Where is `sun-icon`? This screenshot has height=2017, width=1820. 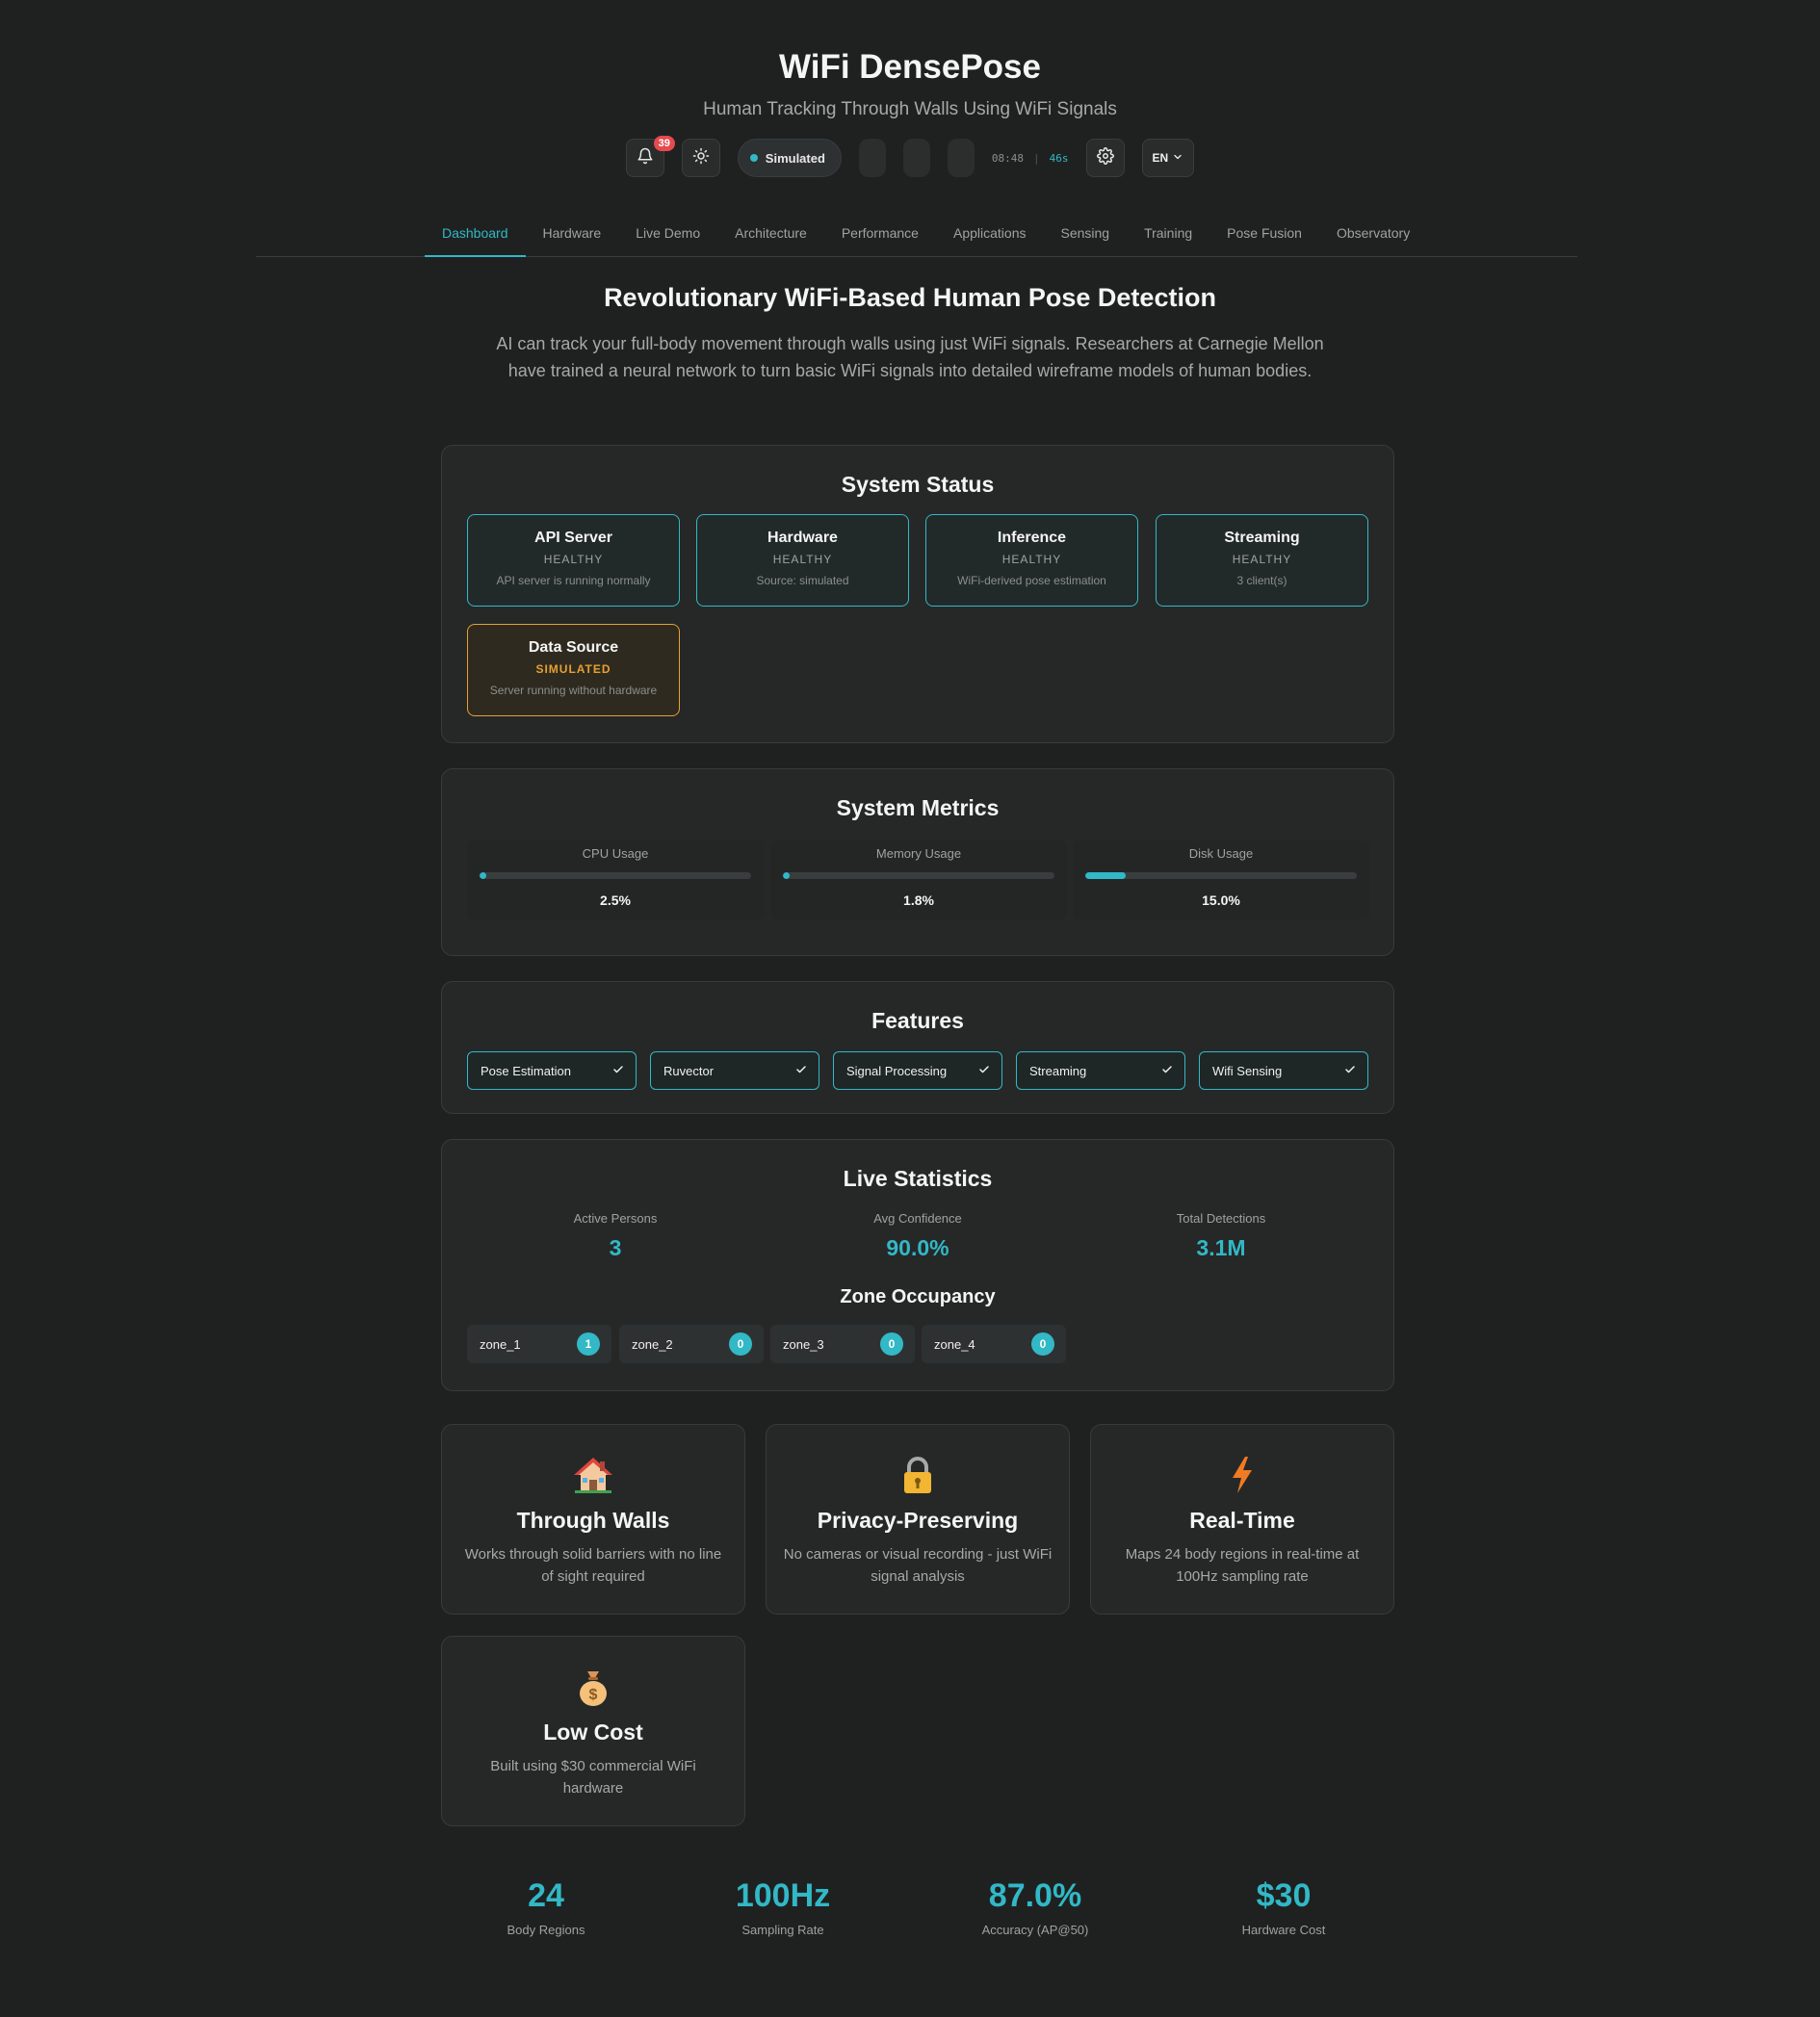 sun-icon is located at coordinates (701, 158).